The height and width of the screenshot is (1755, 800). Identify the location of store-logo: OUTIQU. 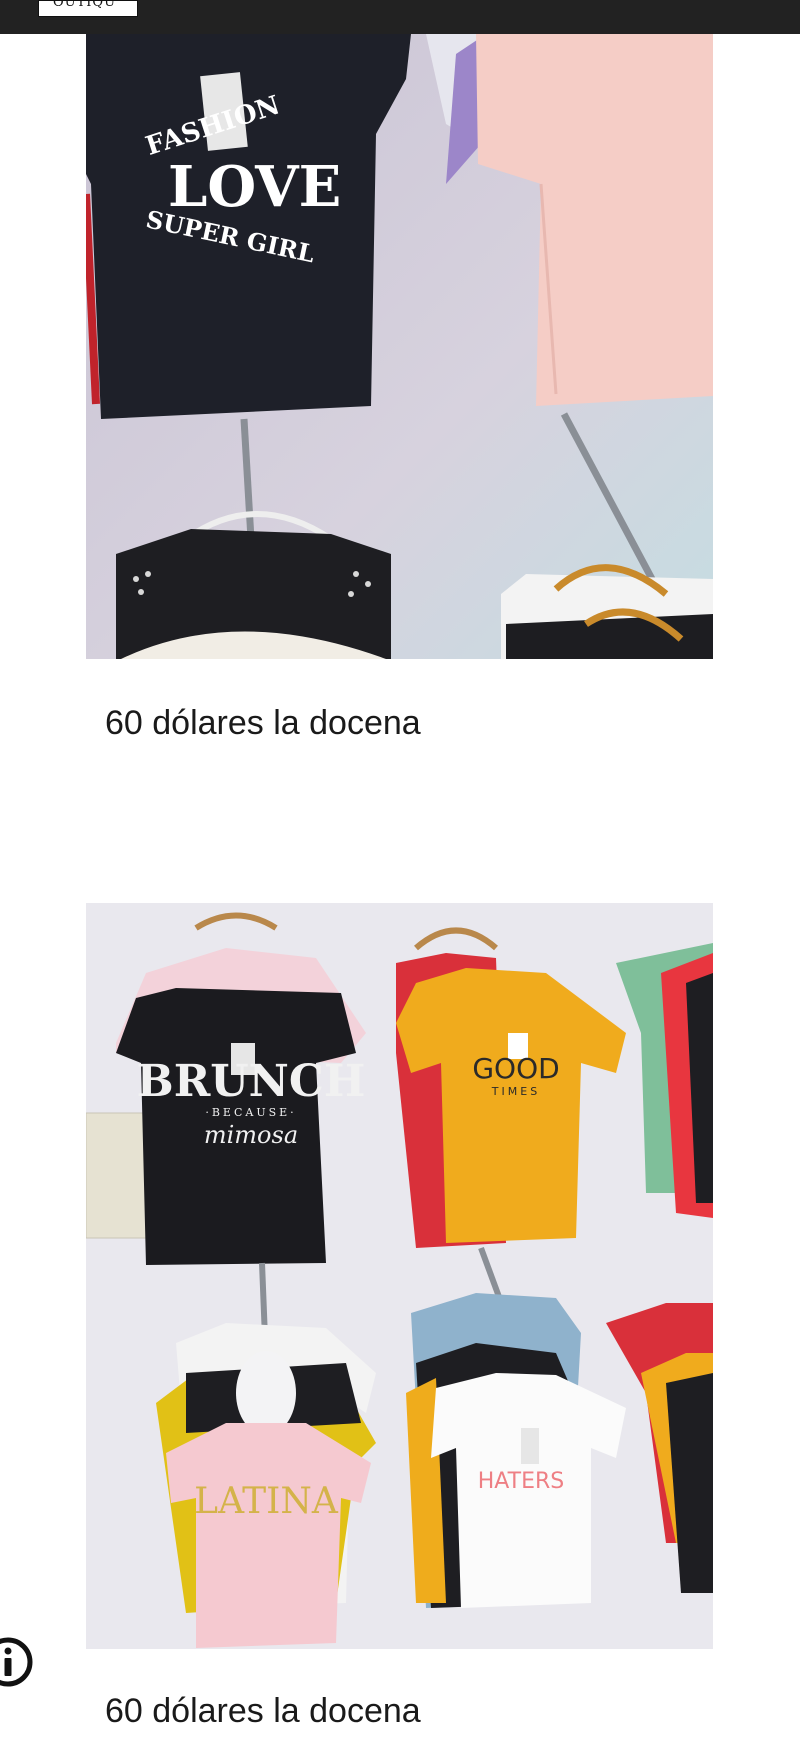
(88, 8).